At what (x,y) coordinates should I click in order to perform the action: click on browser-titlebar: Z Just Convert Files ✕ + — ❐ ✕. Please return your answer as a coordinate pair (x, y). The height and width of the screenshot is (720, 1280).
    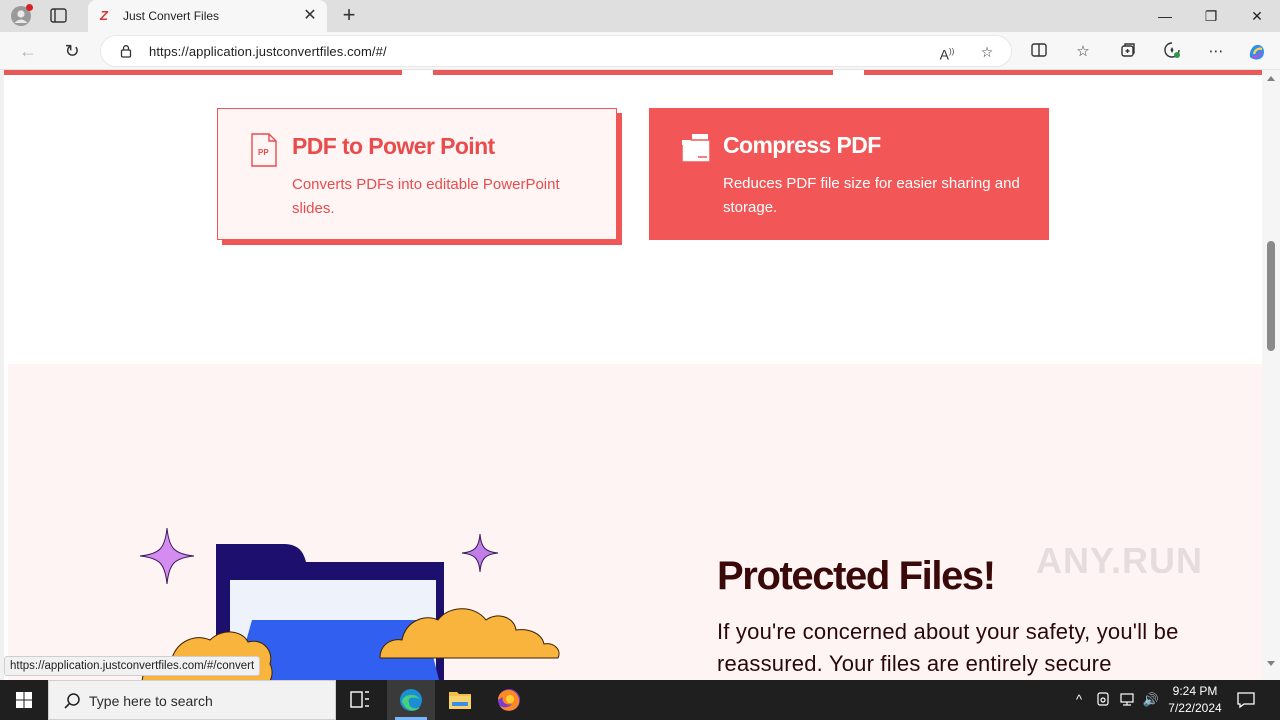
    Looking at the image, I should click on (640, 16).